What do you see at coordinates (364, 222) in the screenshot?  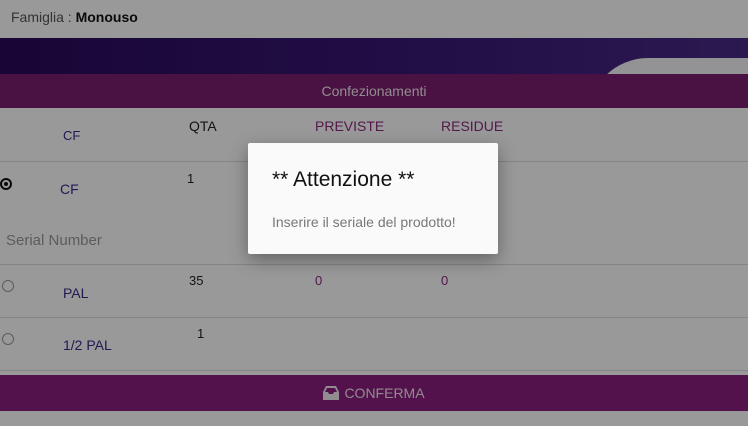 I see `dialog-message: Inserire il seriale del prodotto!` at bounding box center [364, 222].